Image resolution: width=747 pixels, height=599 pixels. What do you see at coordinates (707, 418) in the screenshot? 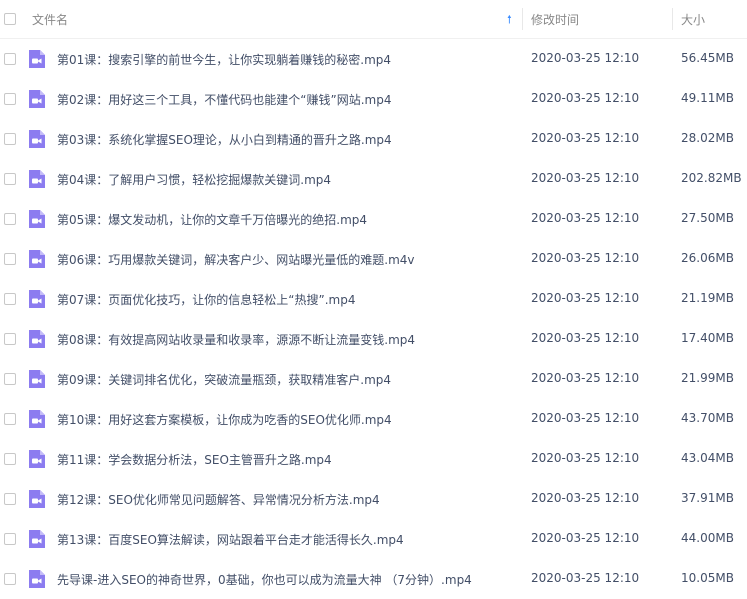
I see `file-size: 43.70MB` at bounding box center [707, 418].